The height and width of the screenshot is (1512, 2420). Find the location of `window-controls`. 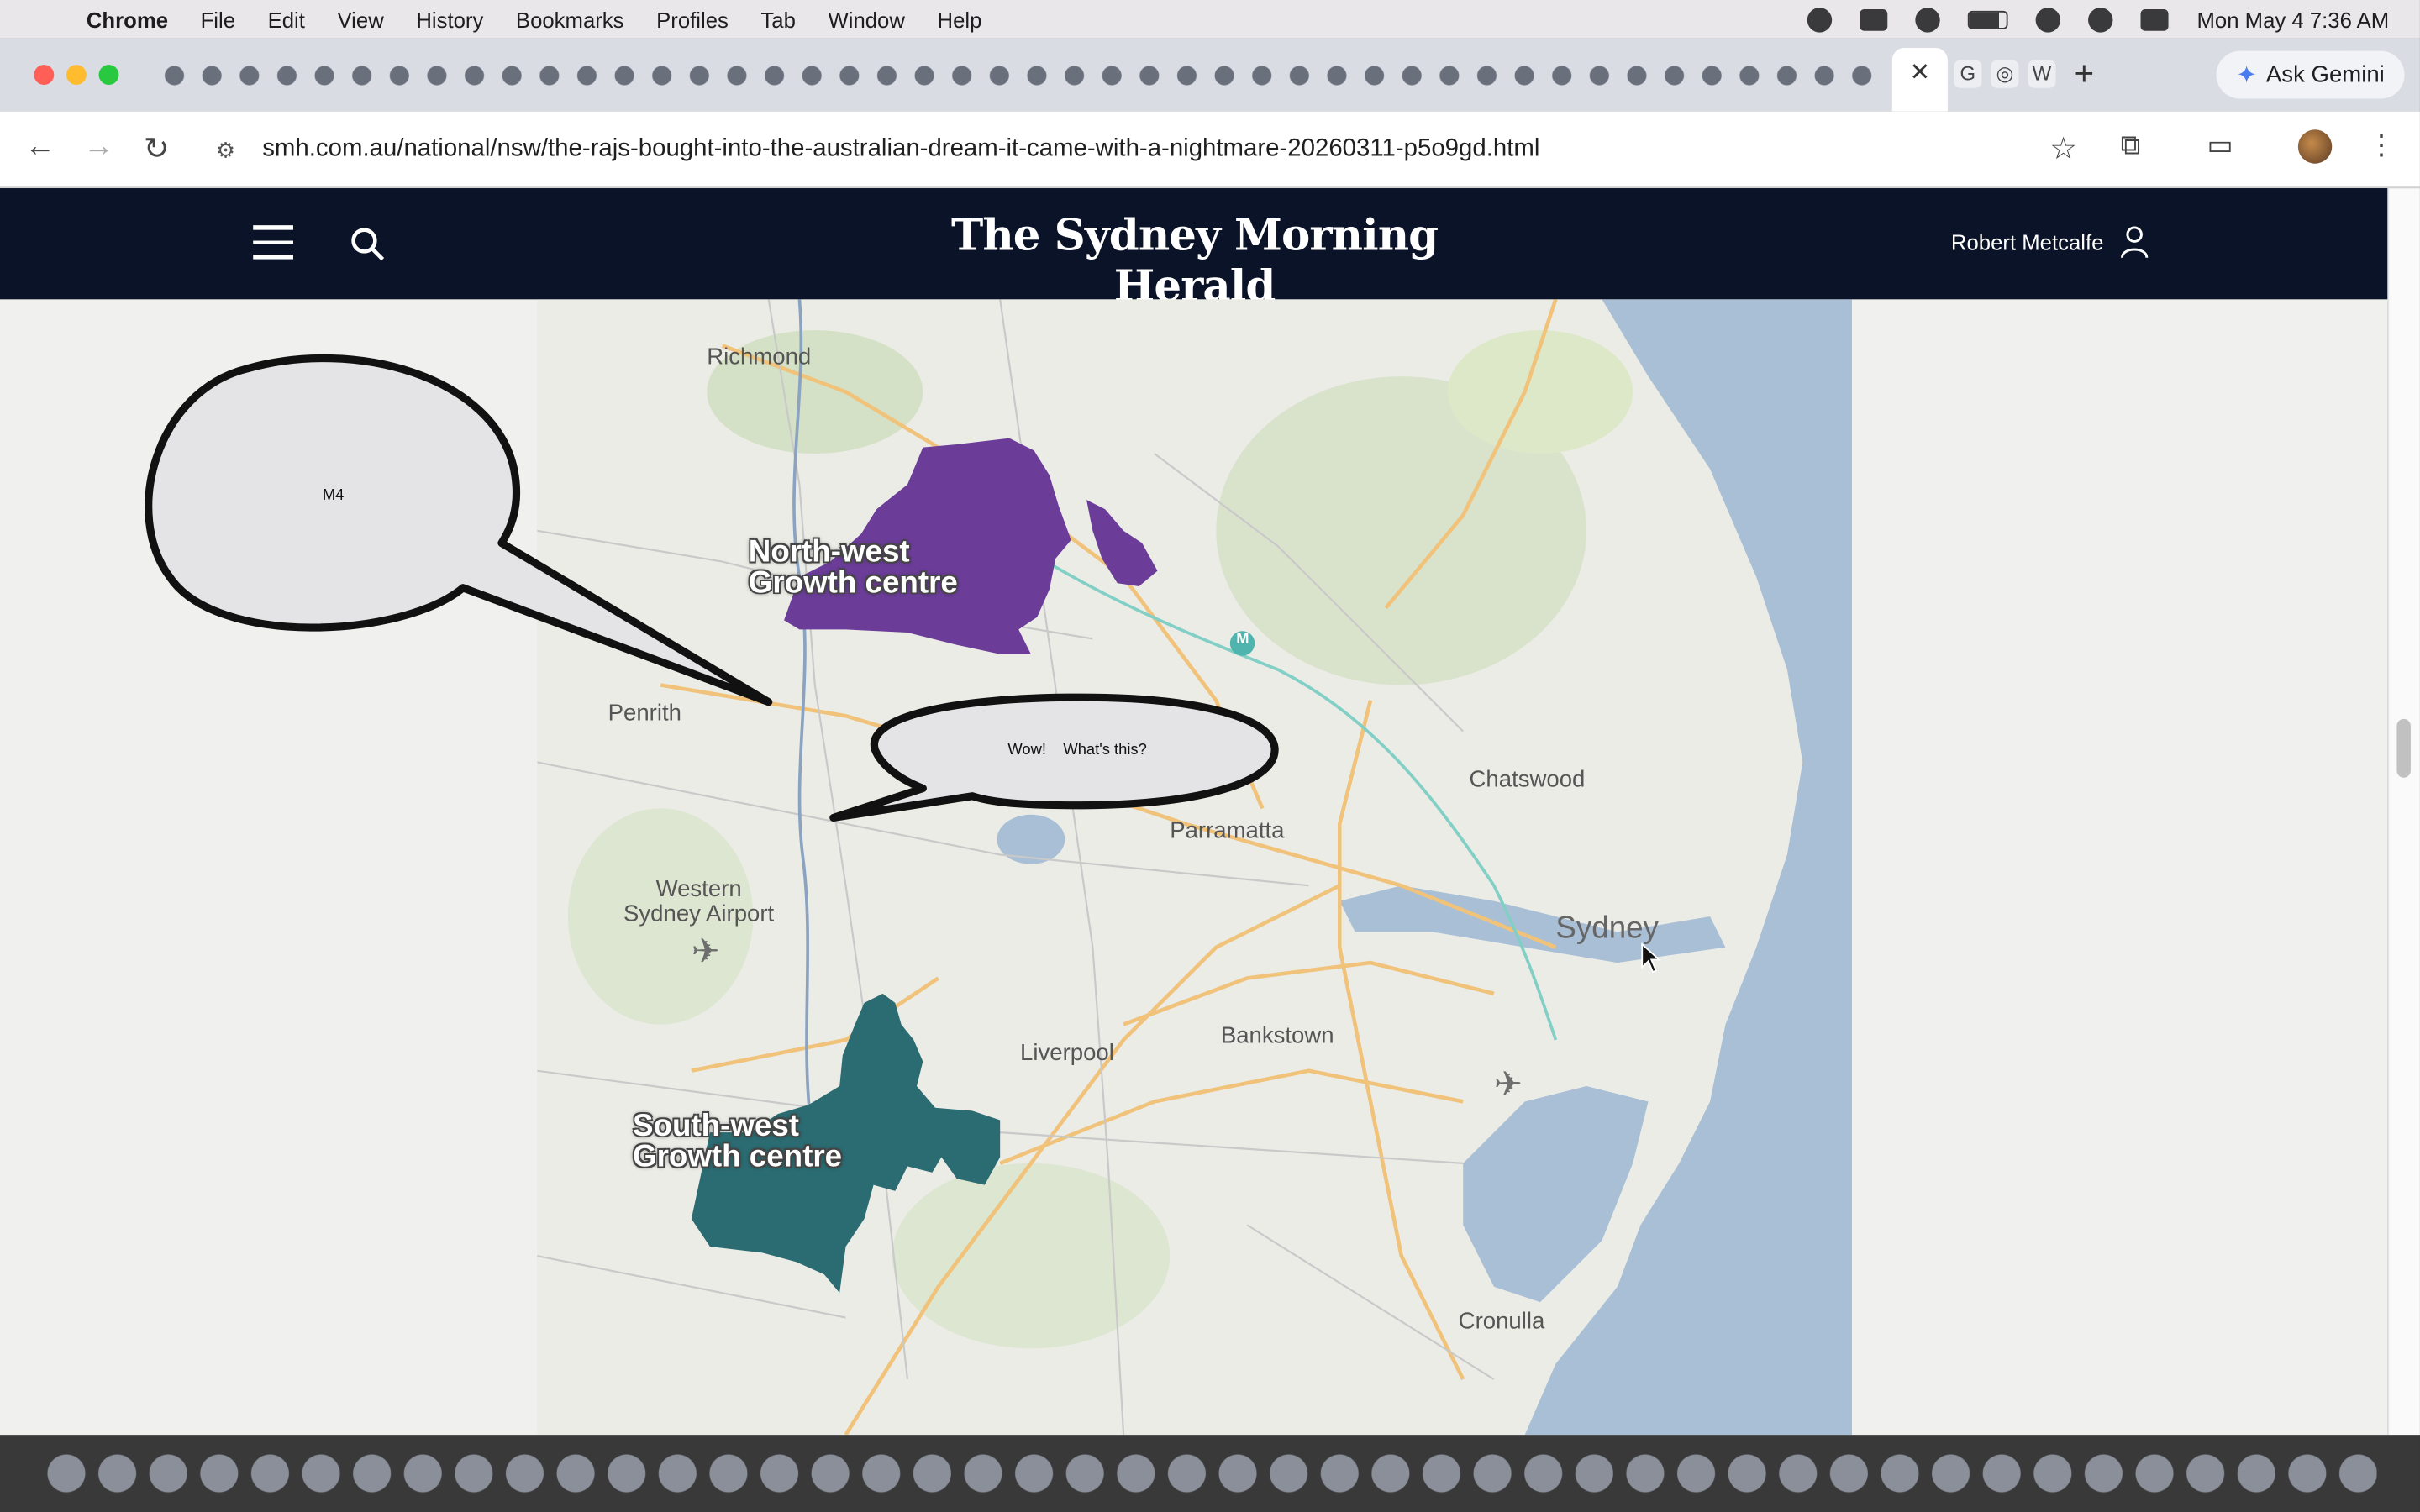

window-controls is located at coordinates (77, 75).